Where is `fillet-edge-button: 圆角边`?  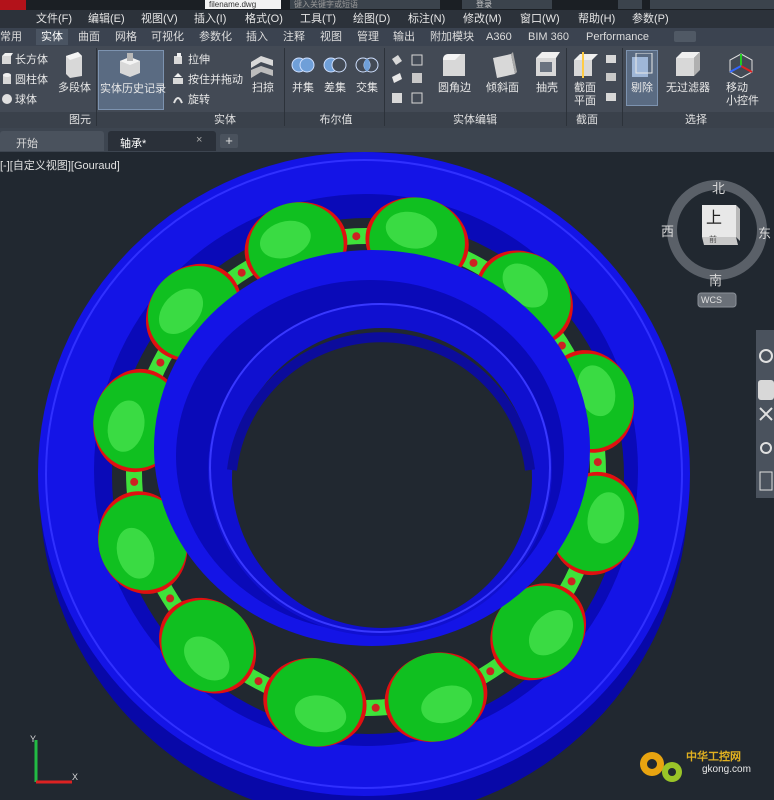
fillet-edge-button: 圆角边 is located at coordinates (454, 88).